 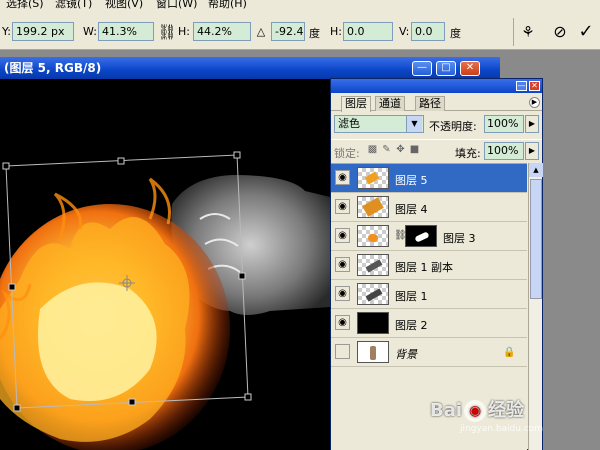 I want to click on layer-name: 图层 5, so click(x=411, y=180).